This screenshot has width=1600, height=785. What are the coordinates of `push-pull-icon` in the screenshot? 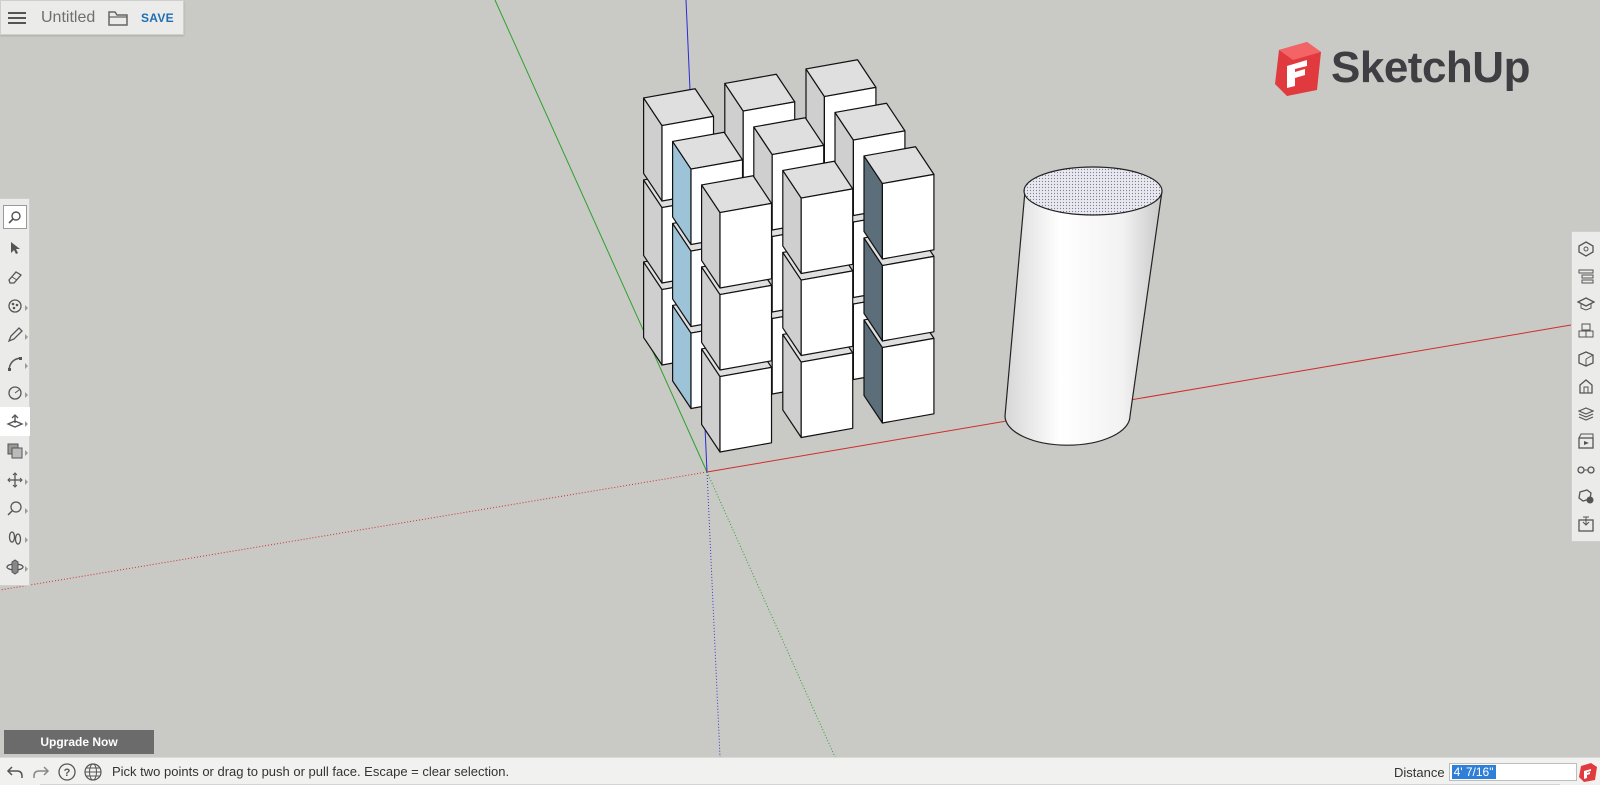 It's located at (15, 420).